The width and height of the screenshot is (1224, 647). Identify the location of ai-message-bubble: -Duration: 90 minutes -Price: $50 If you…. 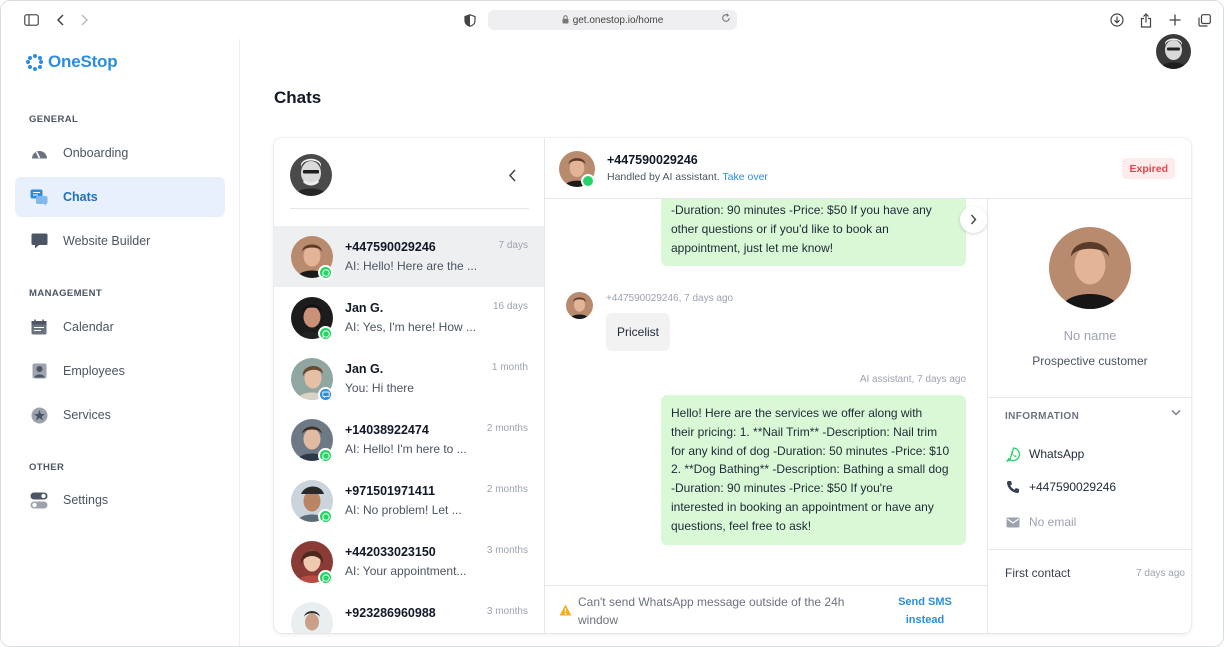
(813, 233).